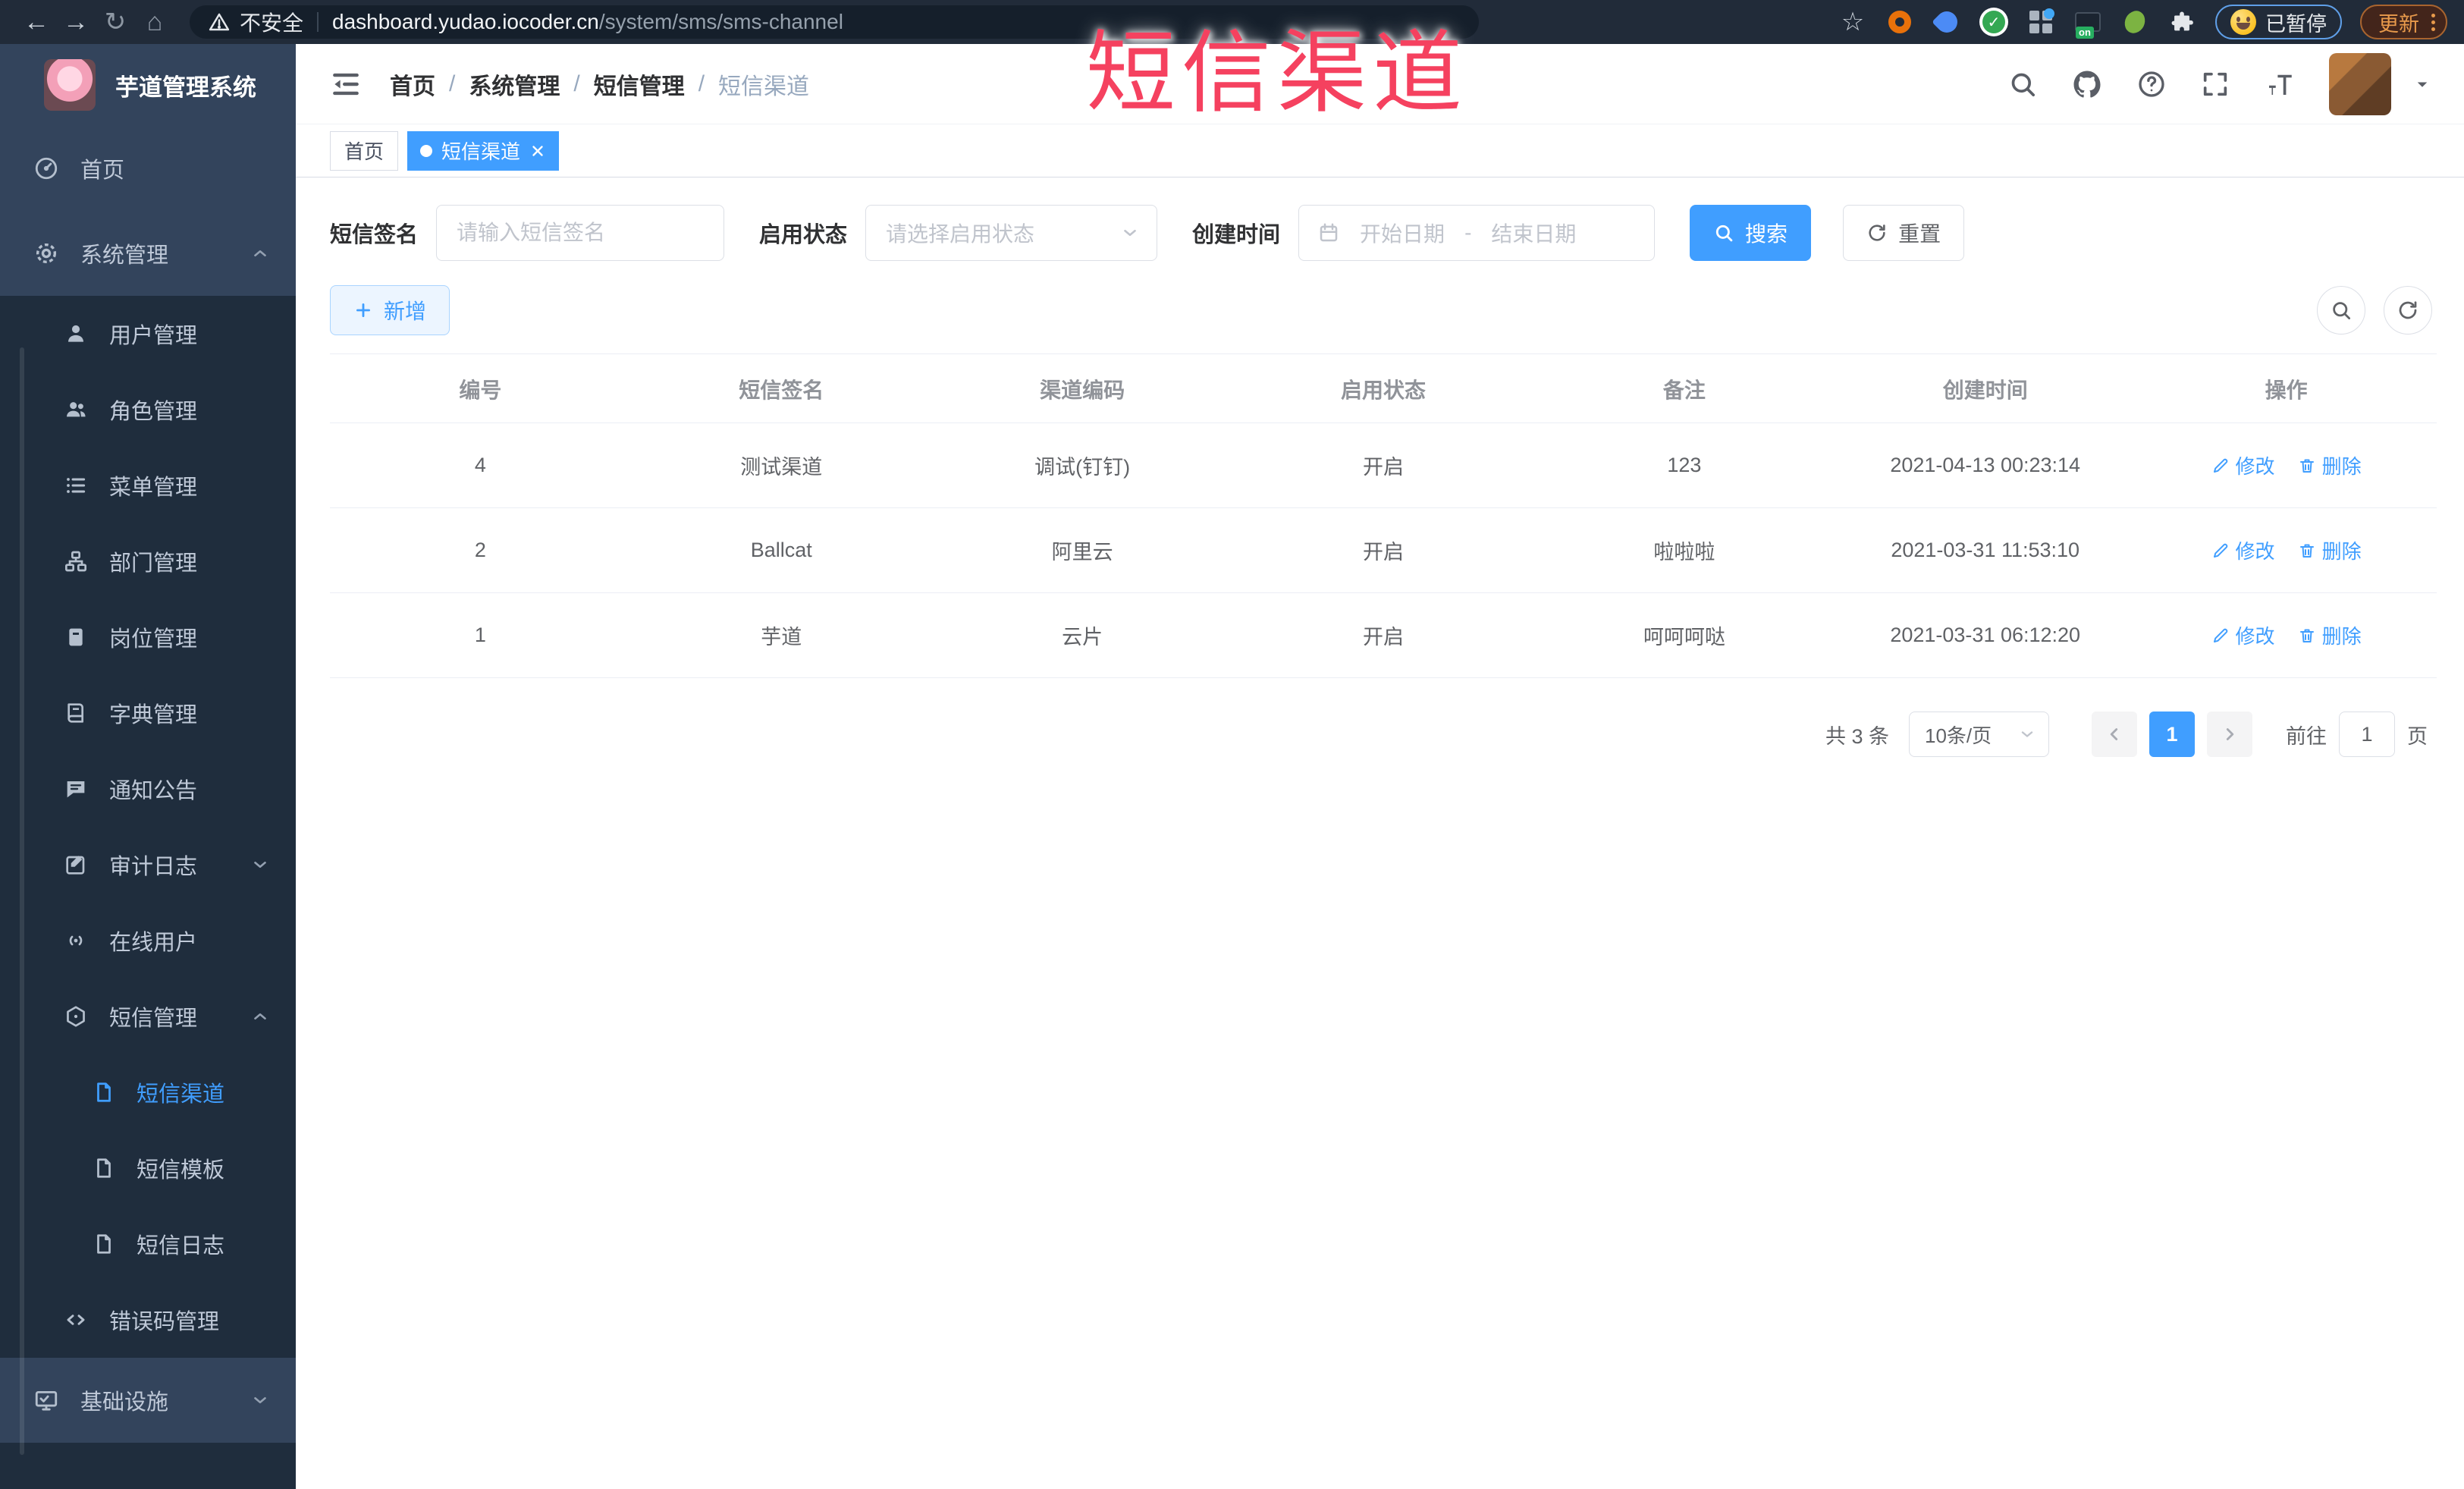 This screenshot has width=2464, height=1489. I want to click on browser-update-button: 更新, so click(2403, 22).